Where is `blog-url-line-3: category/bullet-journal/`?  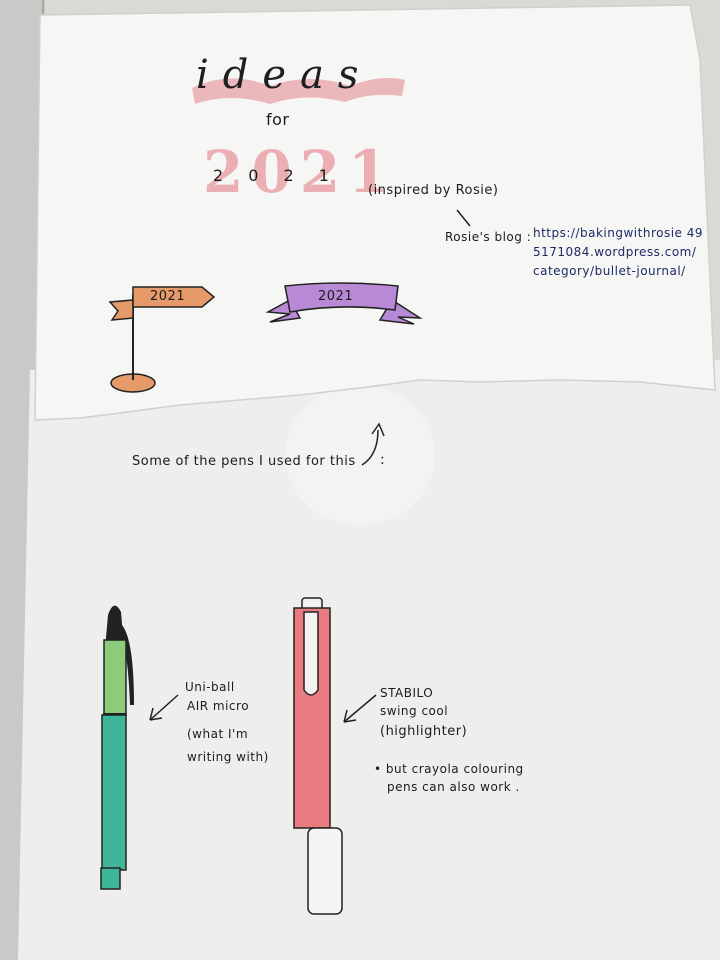
blog-url-line-3: category/bullet-journal/ is located at coordinates (609, 271).